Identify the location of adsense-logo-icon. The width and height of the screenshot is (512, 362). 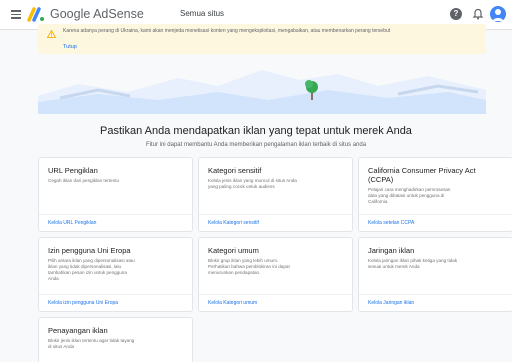
(36, 14).